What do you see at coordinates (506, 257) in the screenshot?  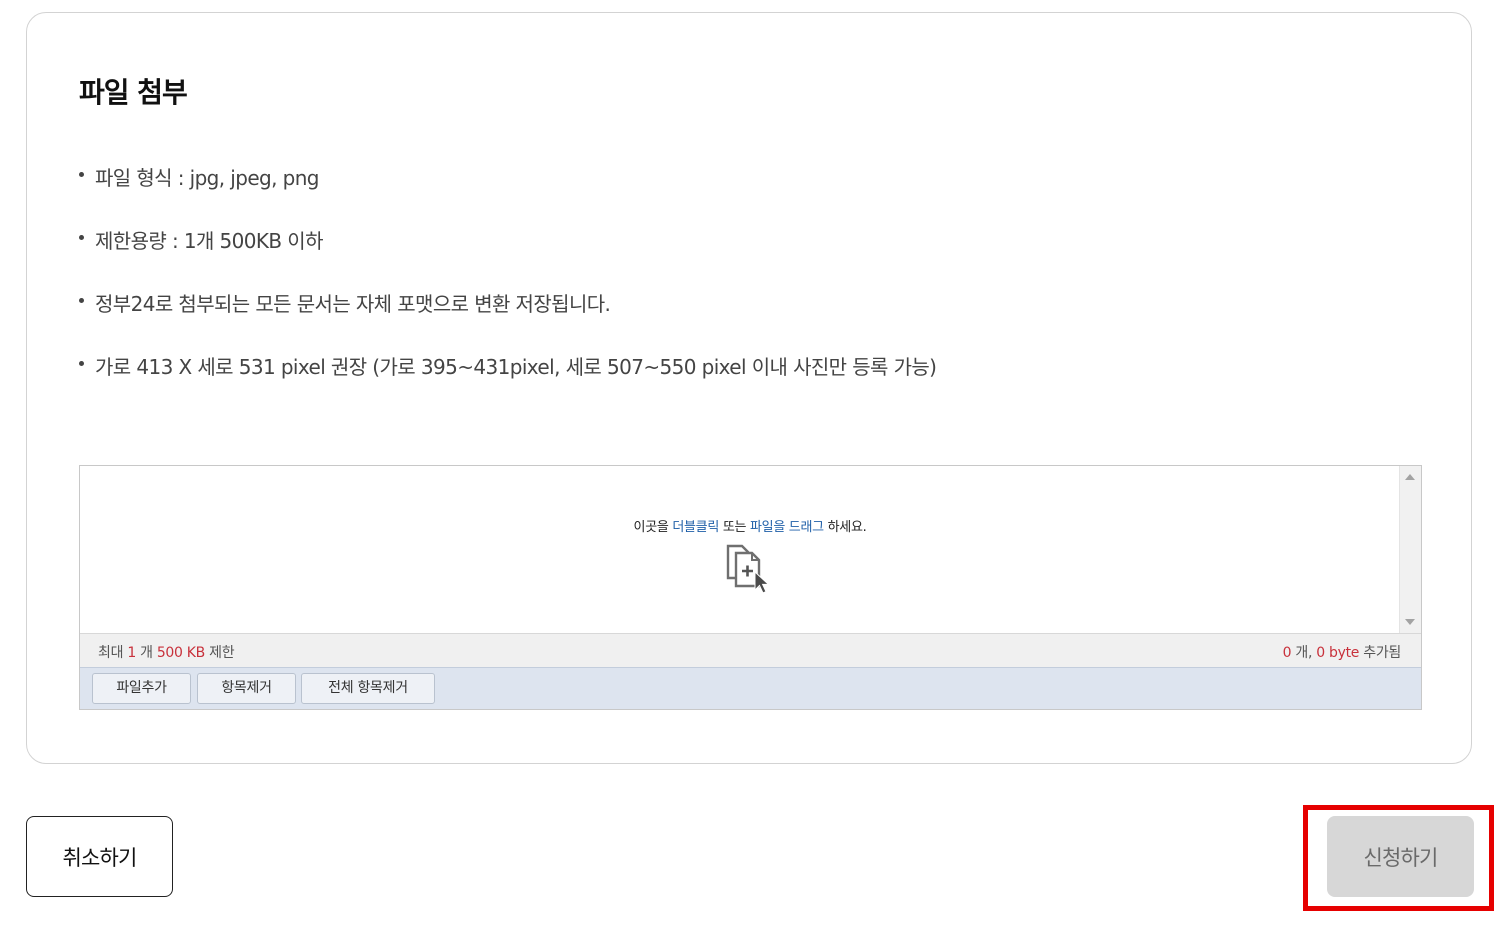 I see `guide-item: 제한용량 : 1개 500KB 이하` at bounding box center [506, 257].